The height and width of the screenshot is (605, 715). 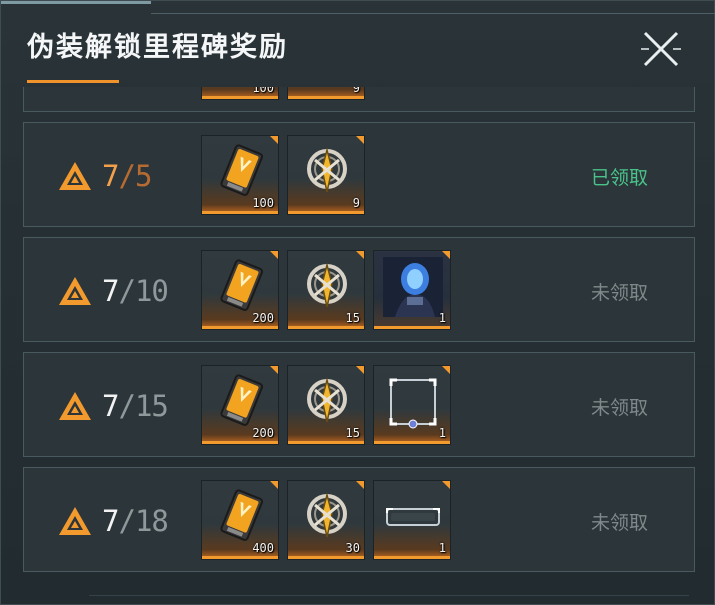 I want to click on target-count: 10, so click(x=151, y=291).